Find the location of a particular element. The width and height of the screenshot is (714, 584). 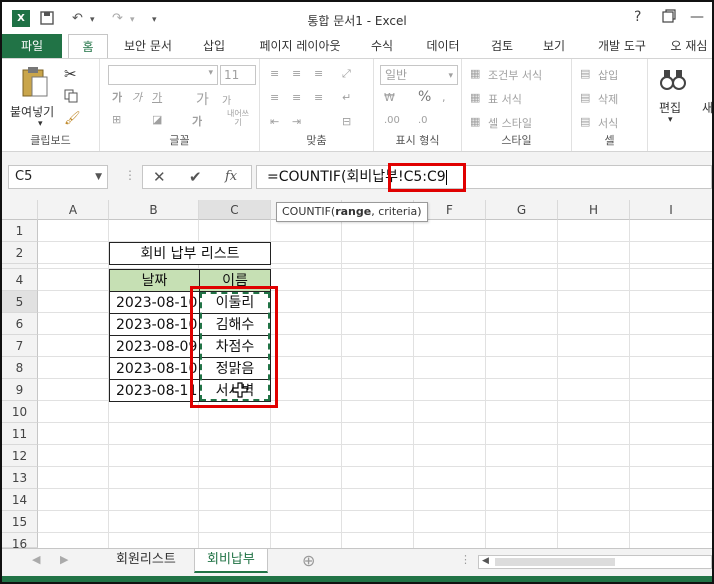

copy-icon is located at coordinates (71, 97).